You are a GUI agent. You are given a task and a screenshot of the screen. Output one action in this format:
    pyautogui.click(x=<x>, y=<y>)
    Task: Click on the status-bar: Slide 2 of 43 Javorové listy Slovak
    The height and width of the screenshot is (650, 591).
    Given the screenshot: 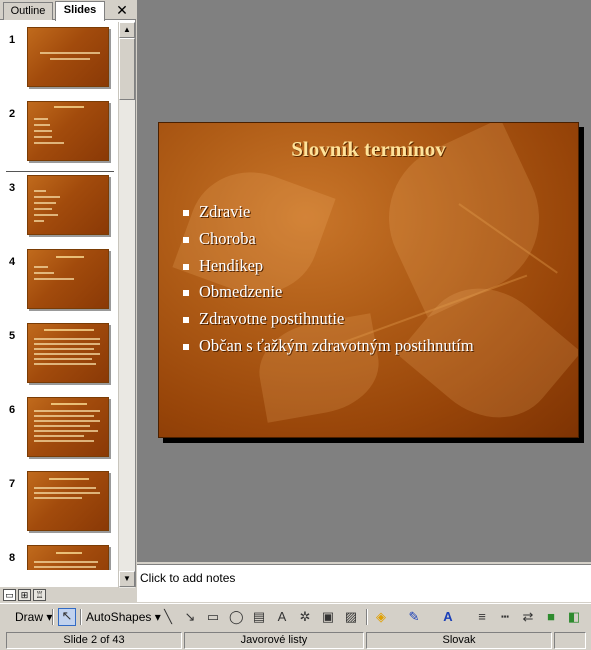 What is the action you would take?
    pyautogui.click(x=295, y=640)
    